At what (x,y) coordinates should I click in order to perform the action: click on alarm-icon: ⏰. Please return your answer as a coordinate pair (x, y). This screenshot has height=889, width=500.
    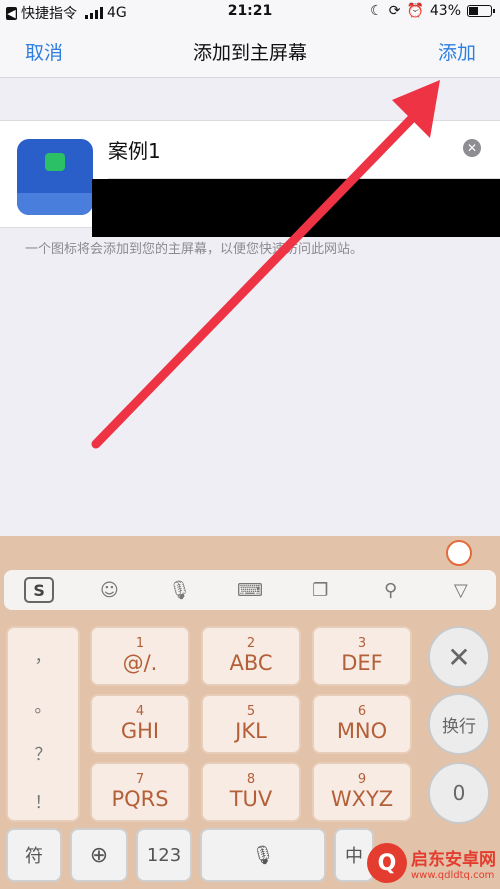
    Looking at the image, I should click on (415, 11).